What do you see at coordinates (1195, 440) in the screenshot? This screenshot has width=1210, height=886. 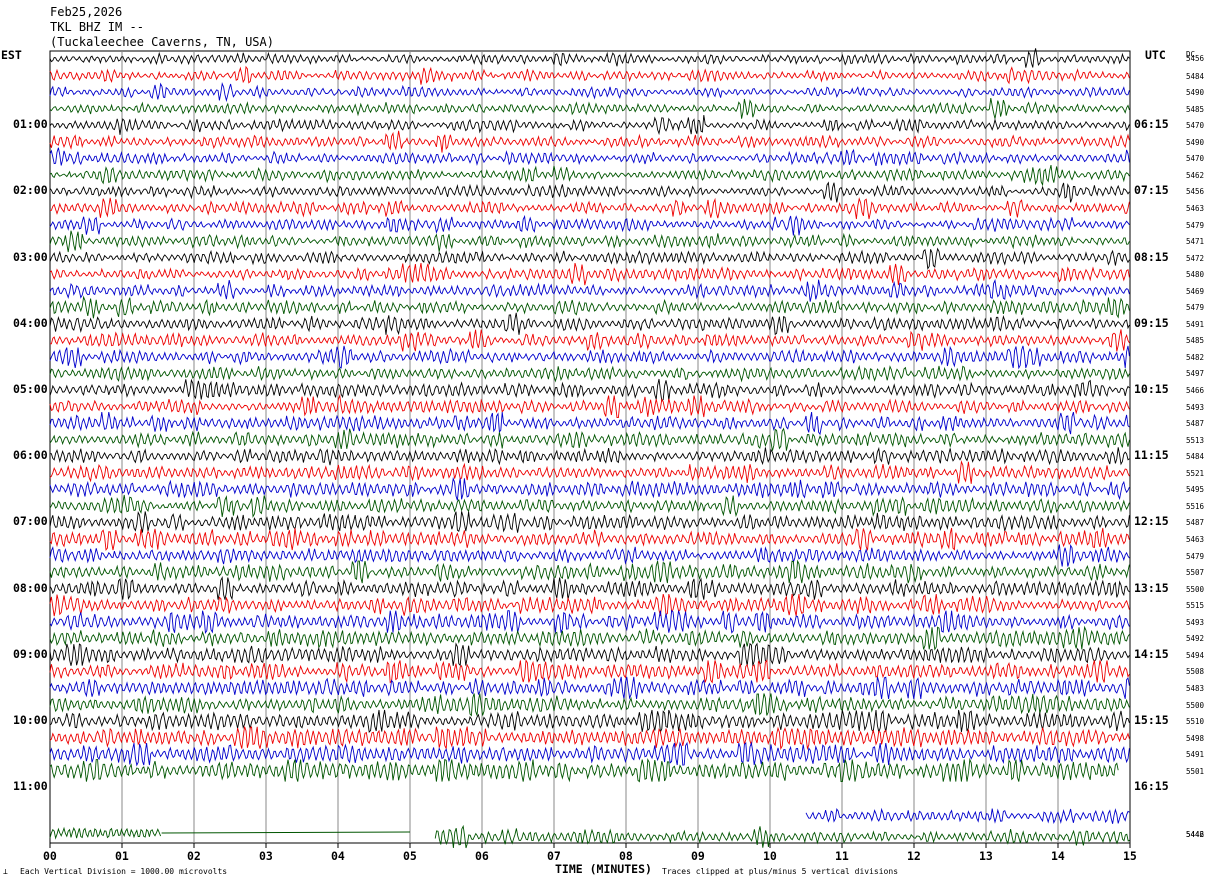 I see `dc-offset-value: 5513` at bounding box center [1195, 440].